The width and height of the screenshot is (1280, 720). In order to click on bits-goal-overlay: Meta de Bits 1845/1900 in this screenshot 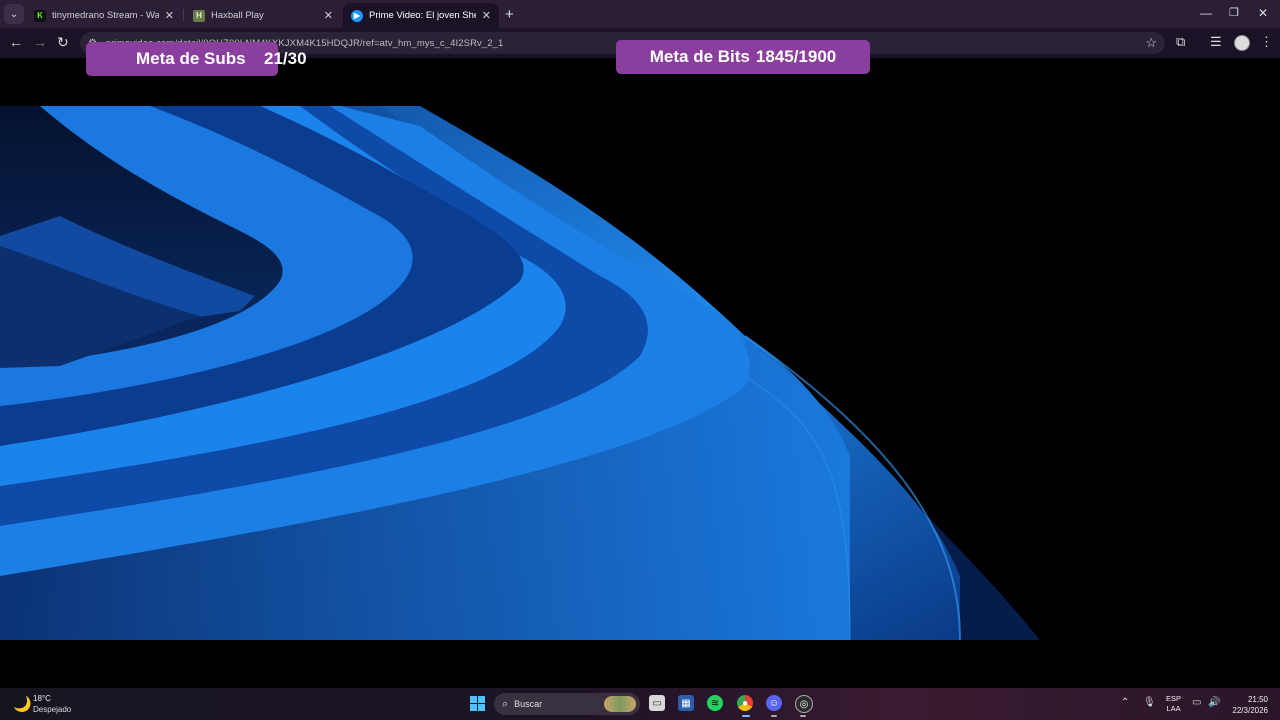, I will do `click(743, 57)`.